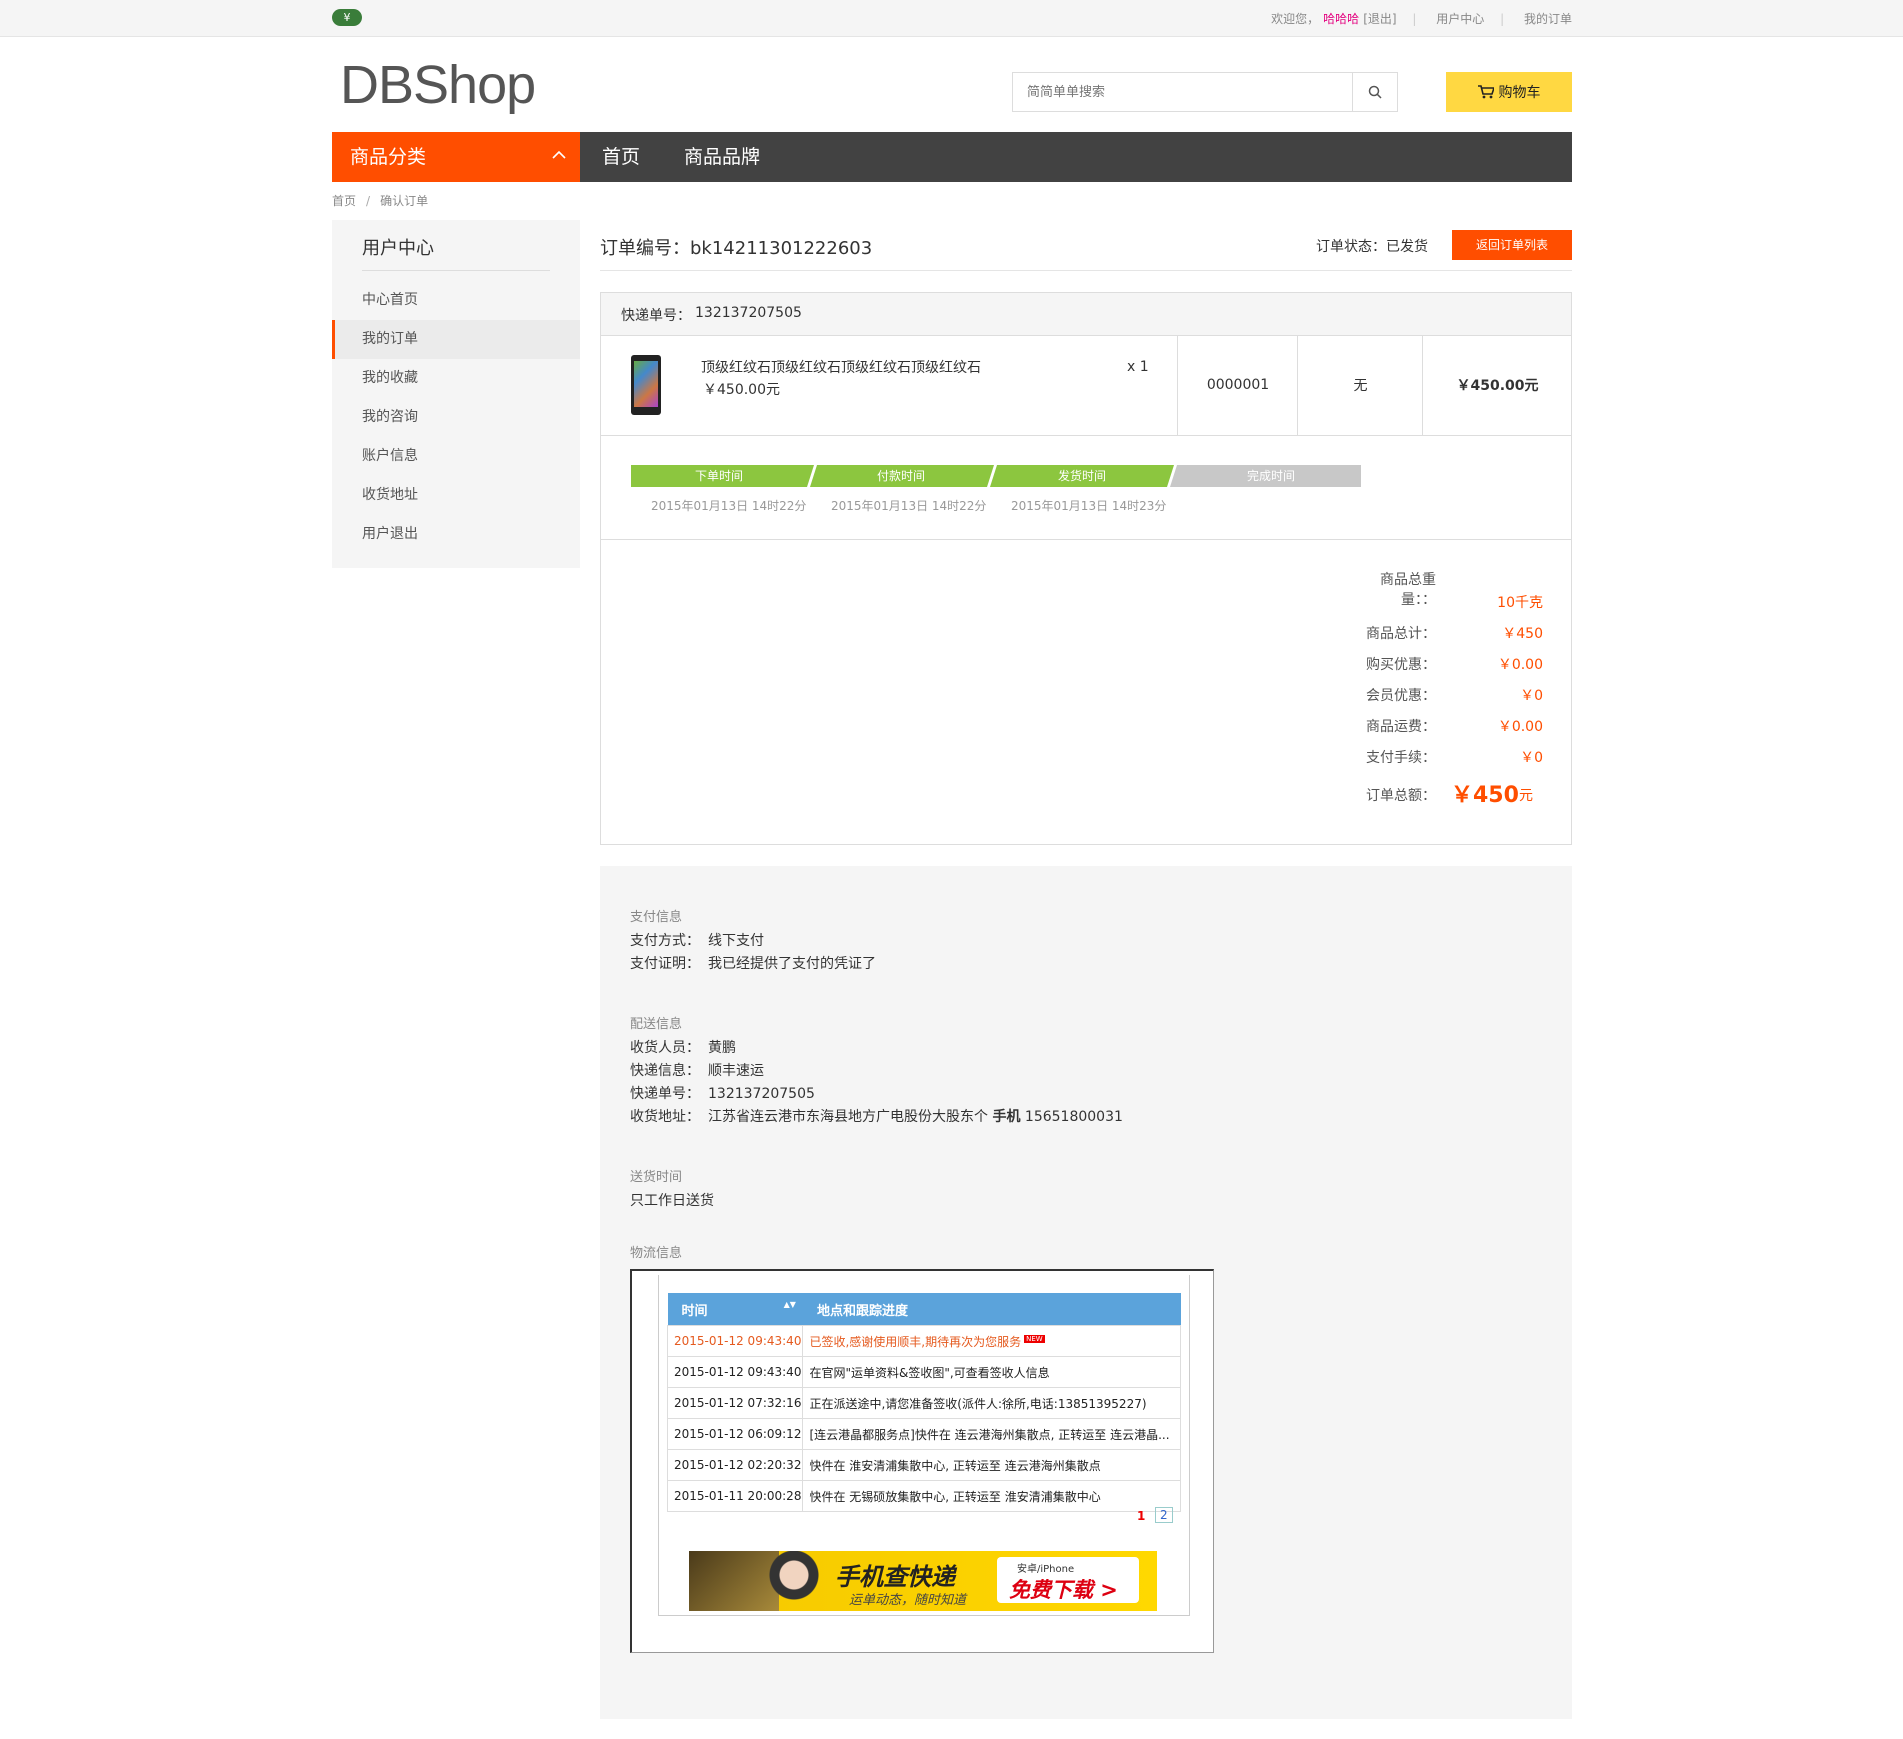 The height and width of the screenshot is (1739, 1903). What do you see at coordinates (748, 313) in the screenshot?
I see `express-number: 132137207505` at bounding box center [748, 313].